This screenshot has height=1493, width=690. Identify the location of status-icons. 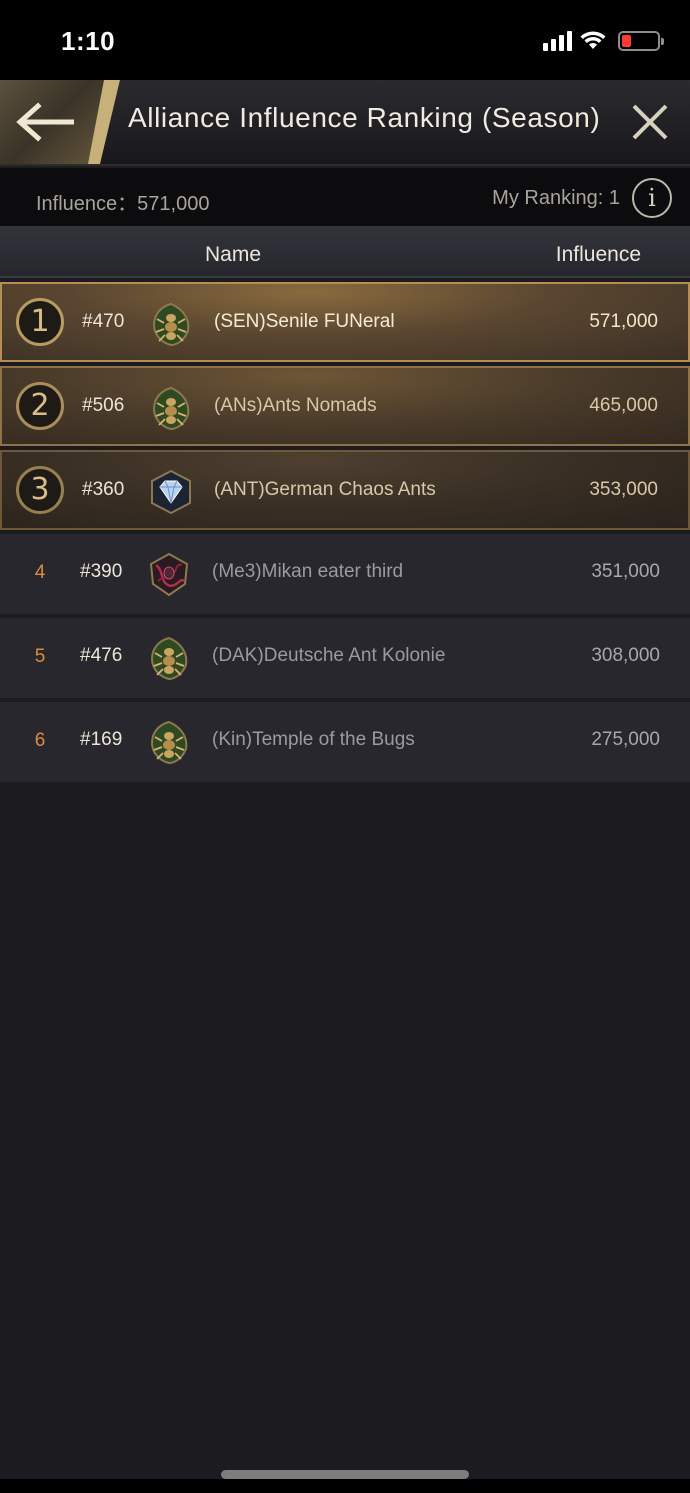
(603, 41).